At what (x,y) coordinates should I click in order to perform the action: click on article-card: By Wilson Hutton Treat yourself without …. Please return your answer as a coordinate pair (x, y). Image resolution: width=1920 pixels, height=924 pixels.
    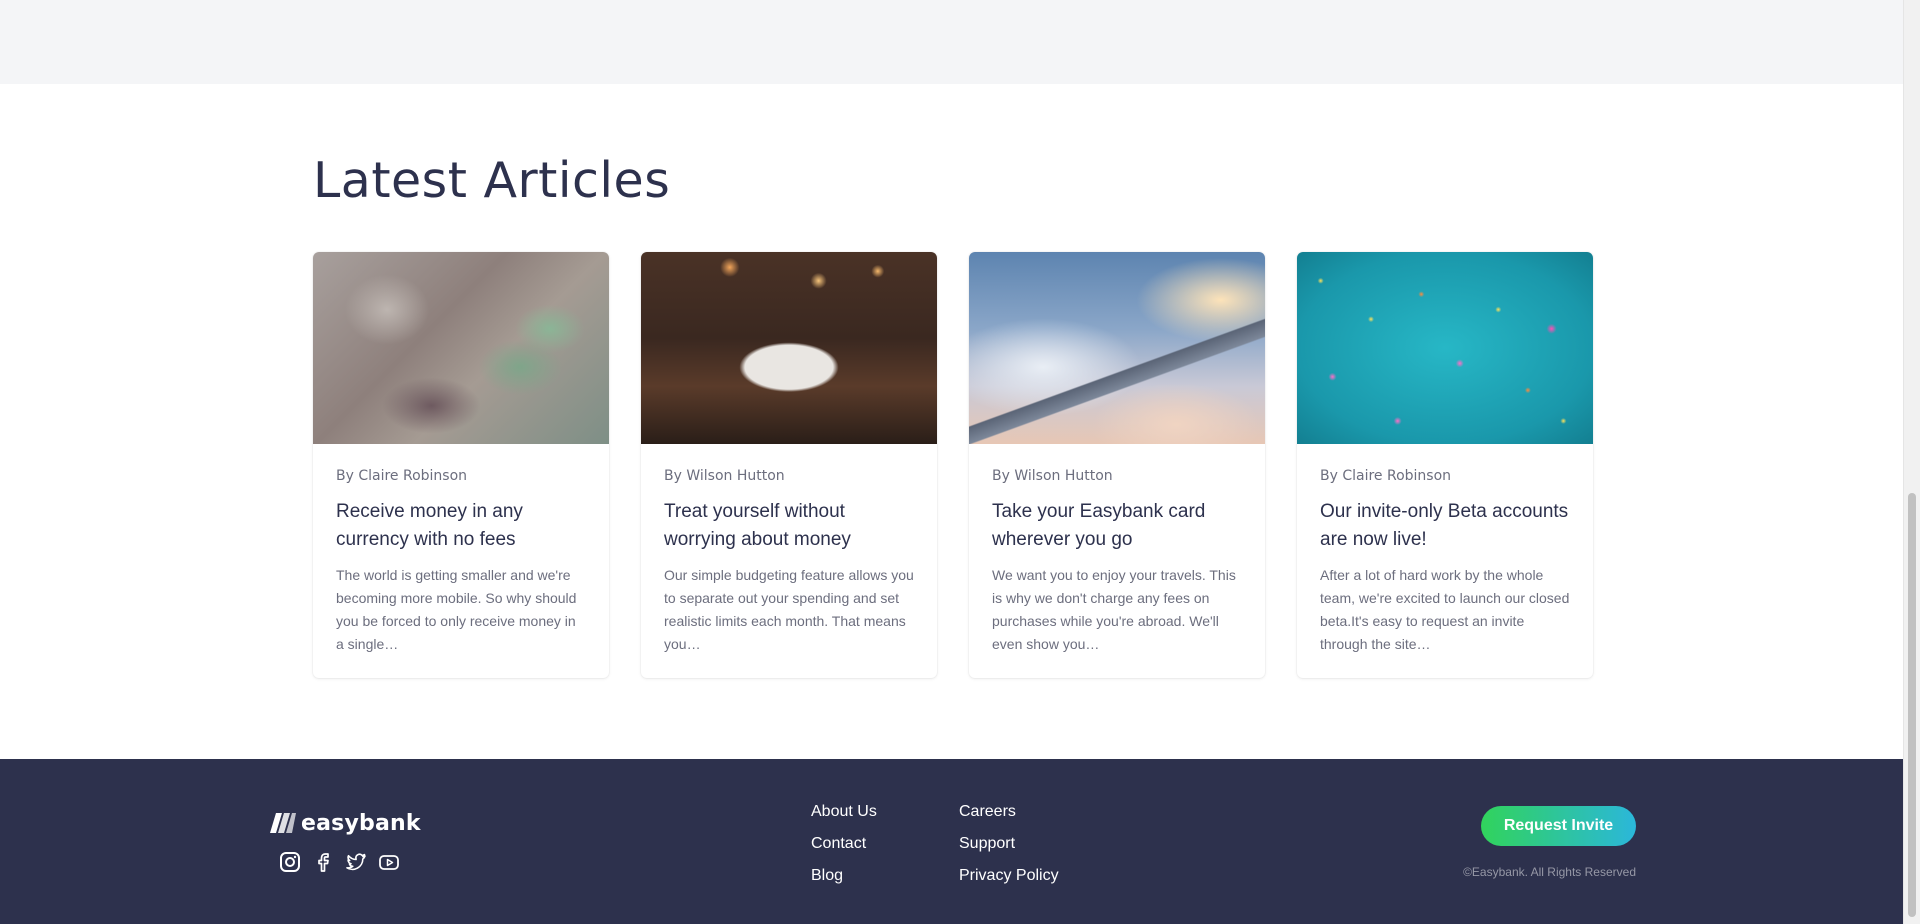
    Looking at the image, I should click on (789, 465).